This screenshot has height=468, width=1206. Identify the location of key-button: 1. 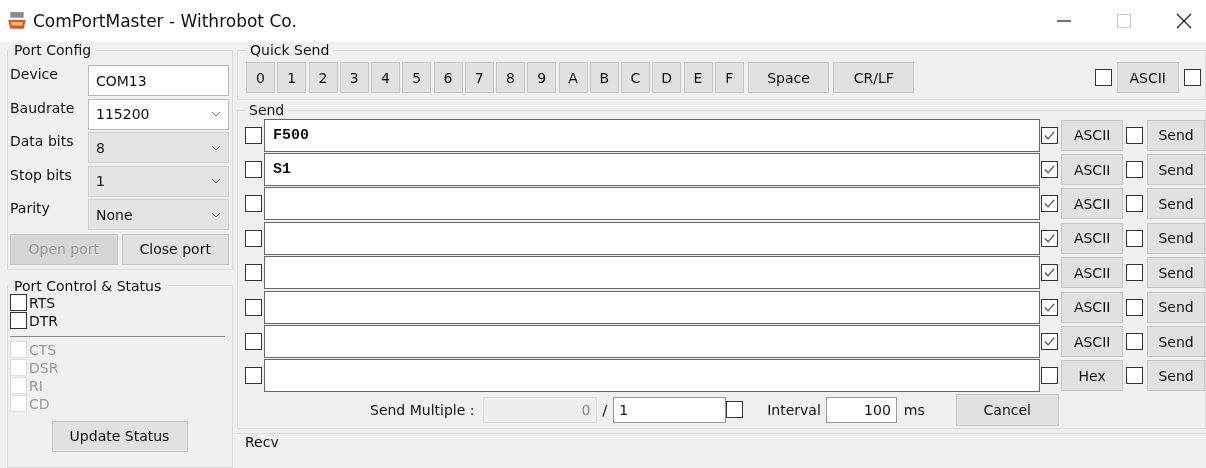
(292, 77).